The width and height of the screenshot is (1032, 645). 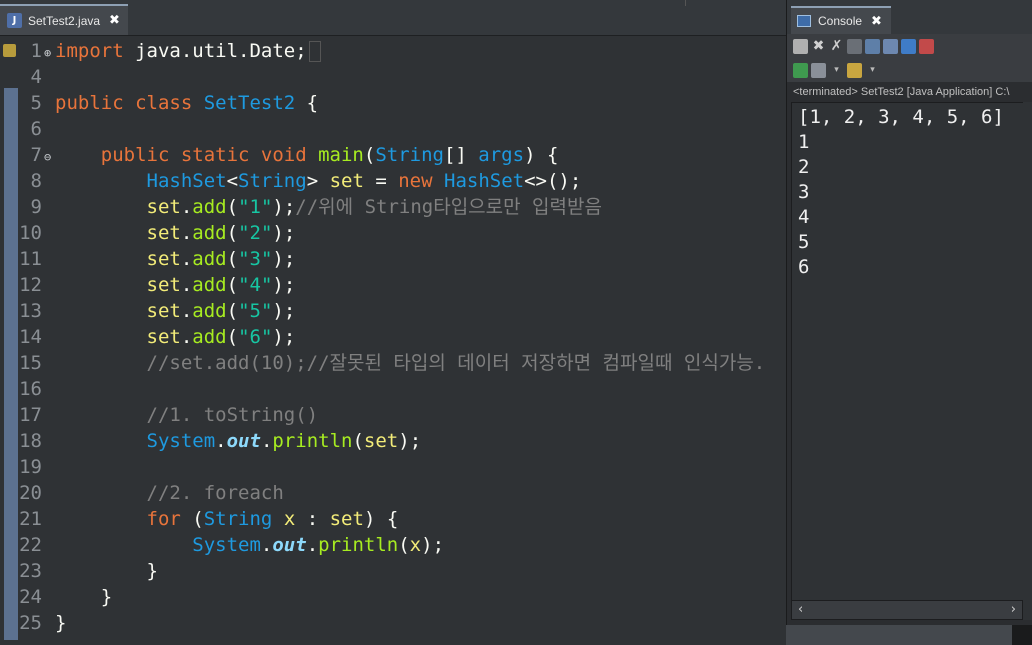 What do you see at coordinates (393, 233) in the screenshot?
I see `code-line: 10 set.add("2");` at bounding box center [393, 233].